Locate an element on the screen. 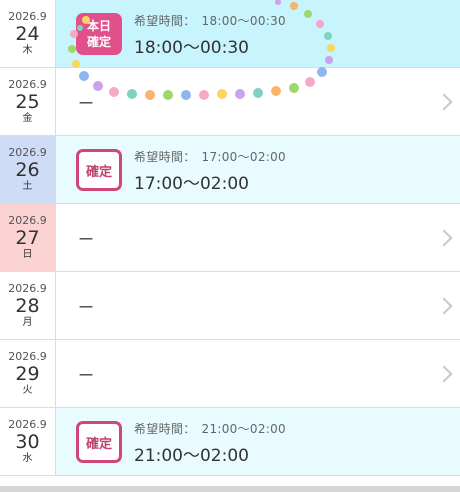 This screenshot has width=460, height=492. day-row: 2026.9 28 月 ー is located at coordinates (230, 306).